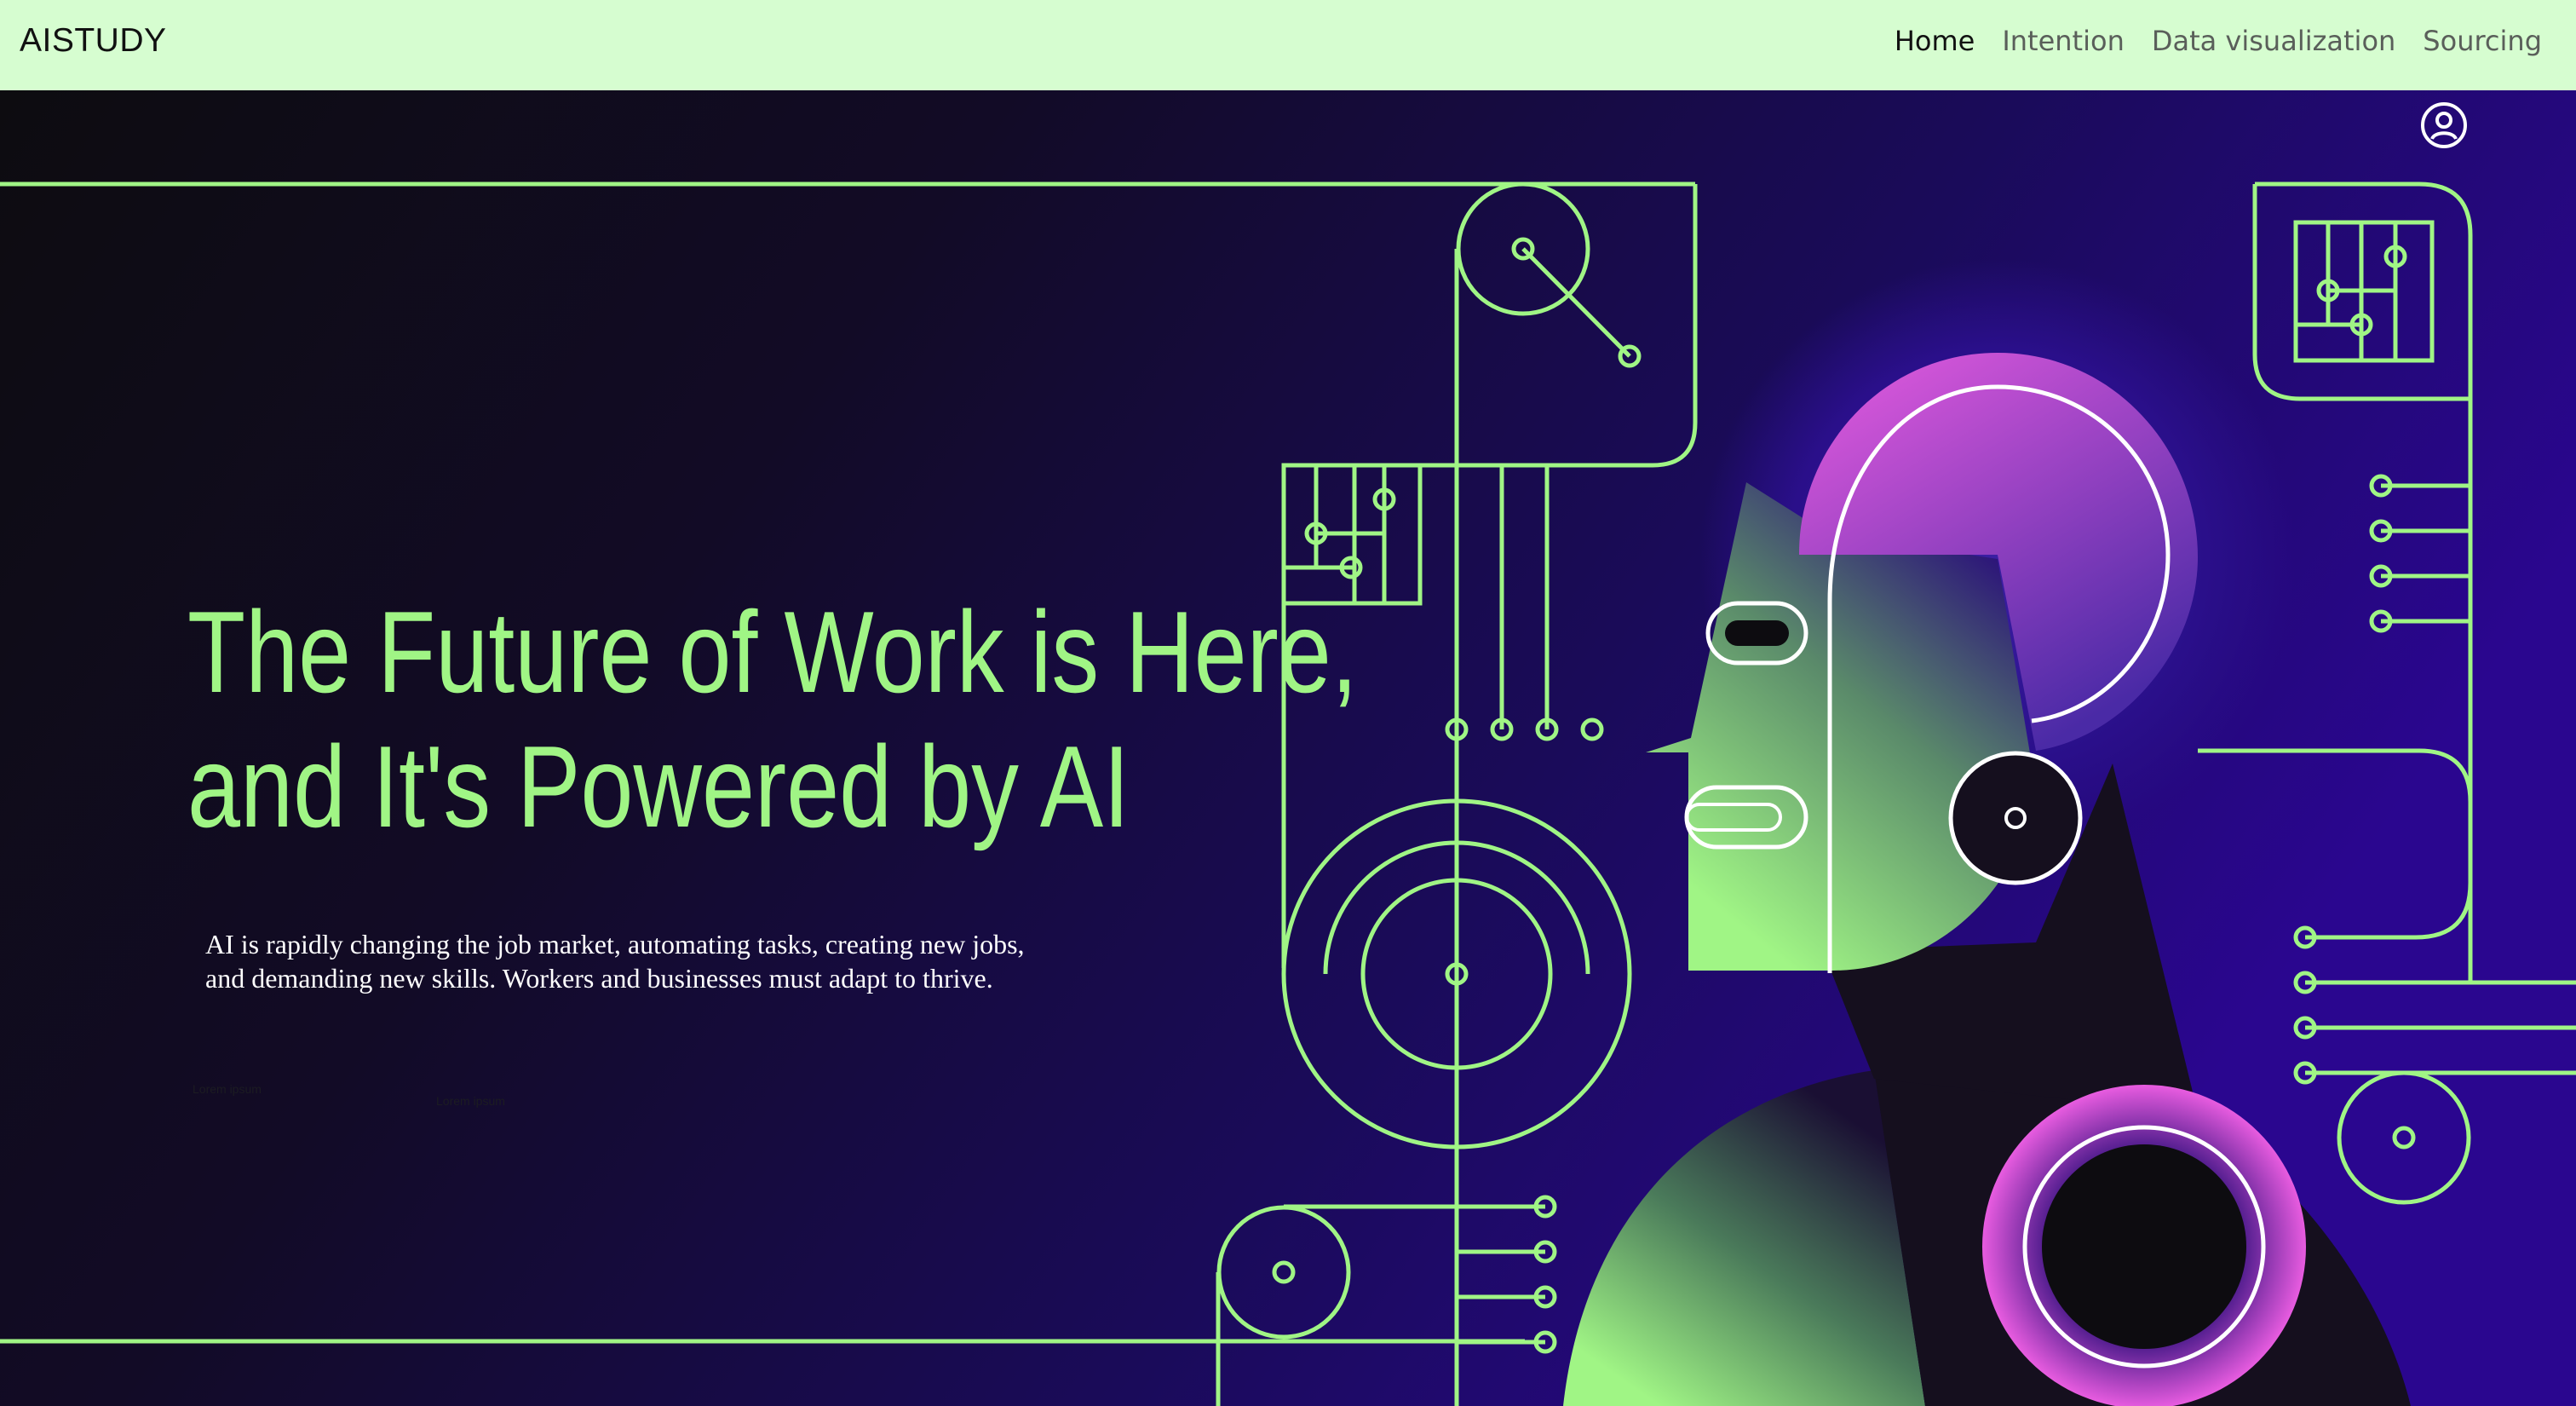  What do you see at coordinates (94, 41) in the screenshot?
I see `brand-logo: AISTUDY` at bounding box center [94, 41].